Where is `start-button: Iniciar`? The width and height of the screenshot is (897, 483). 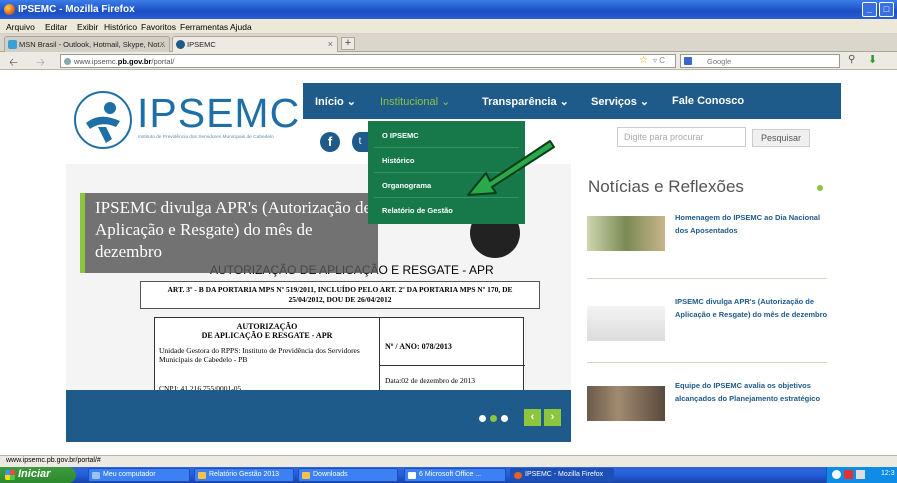
start-button: Iniciar is located at coordinates (38, 475).